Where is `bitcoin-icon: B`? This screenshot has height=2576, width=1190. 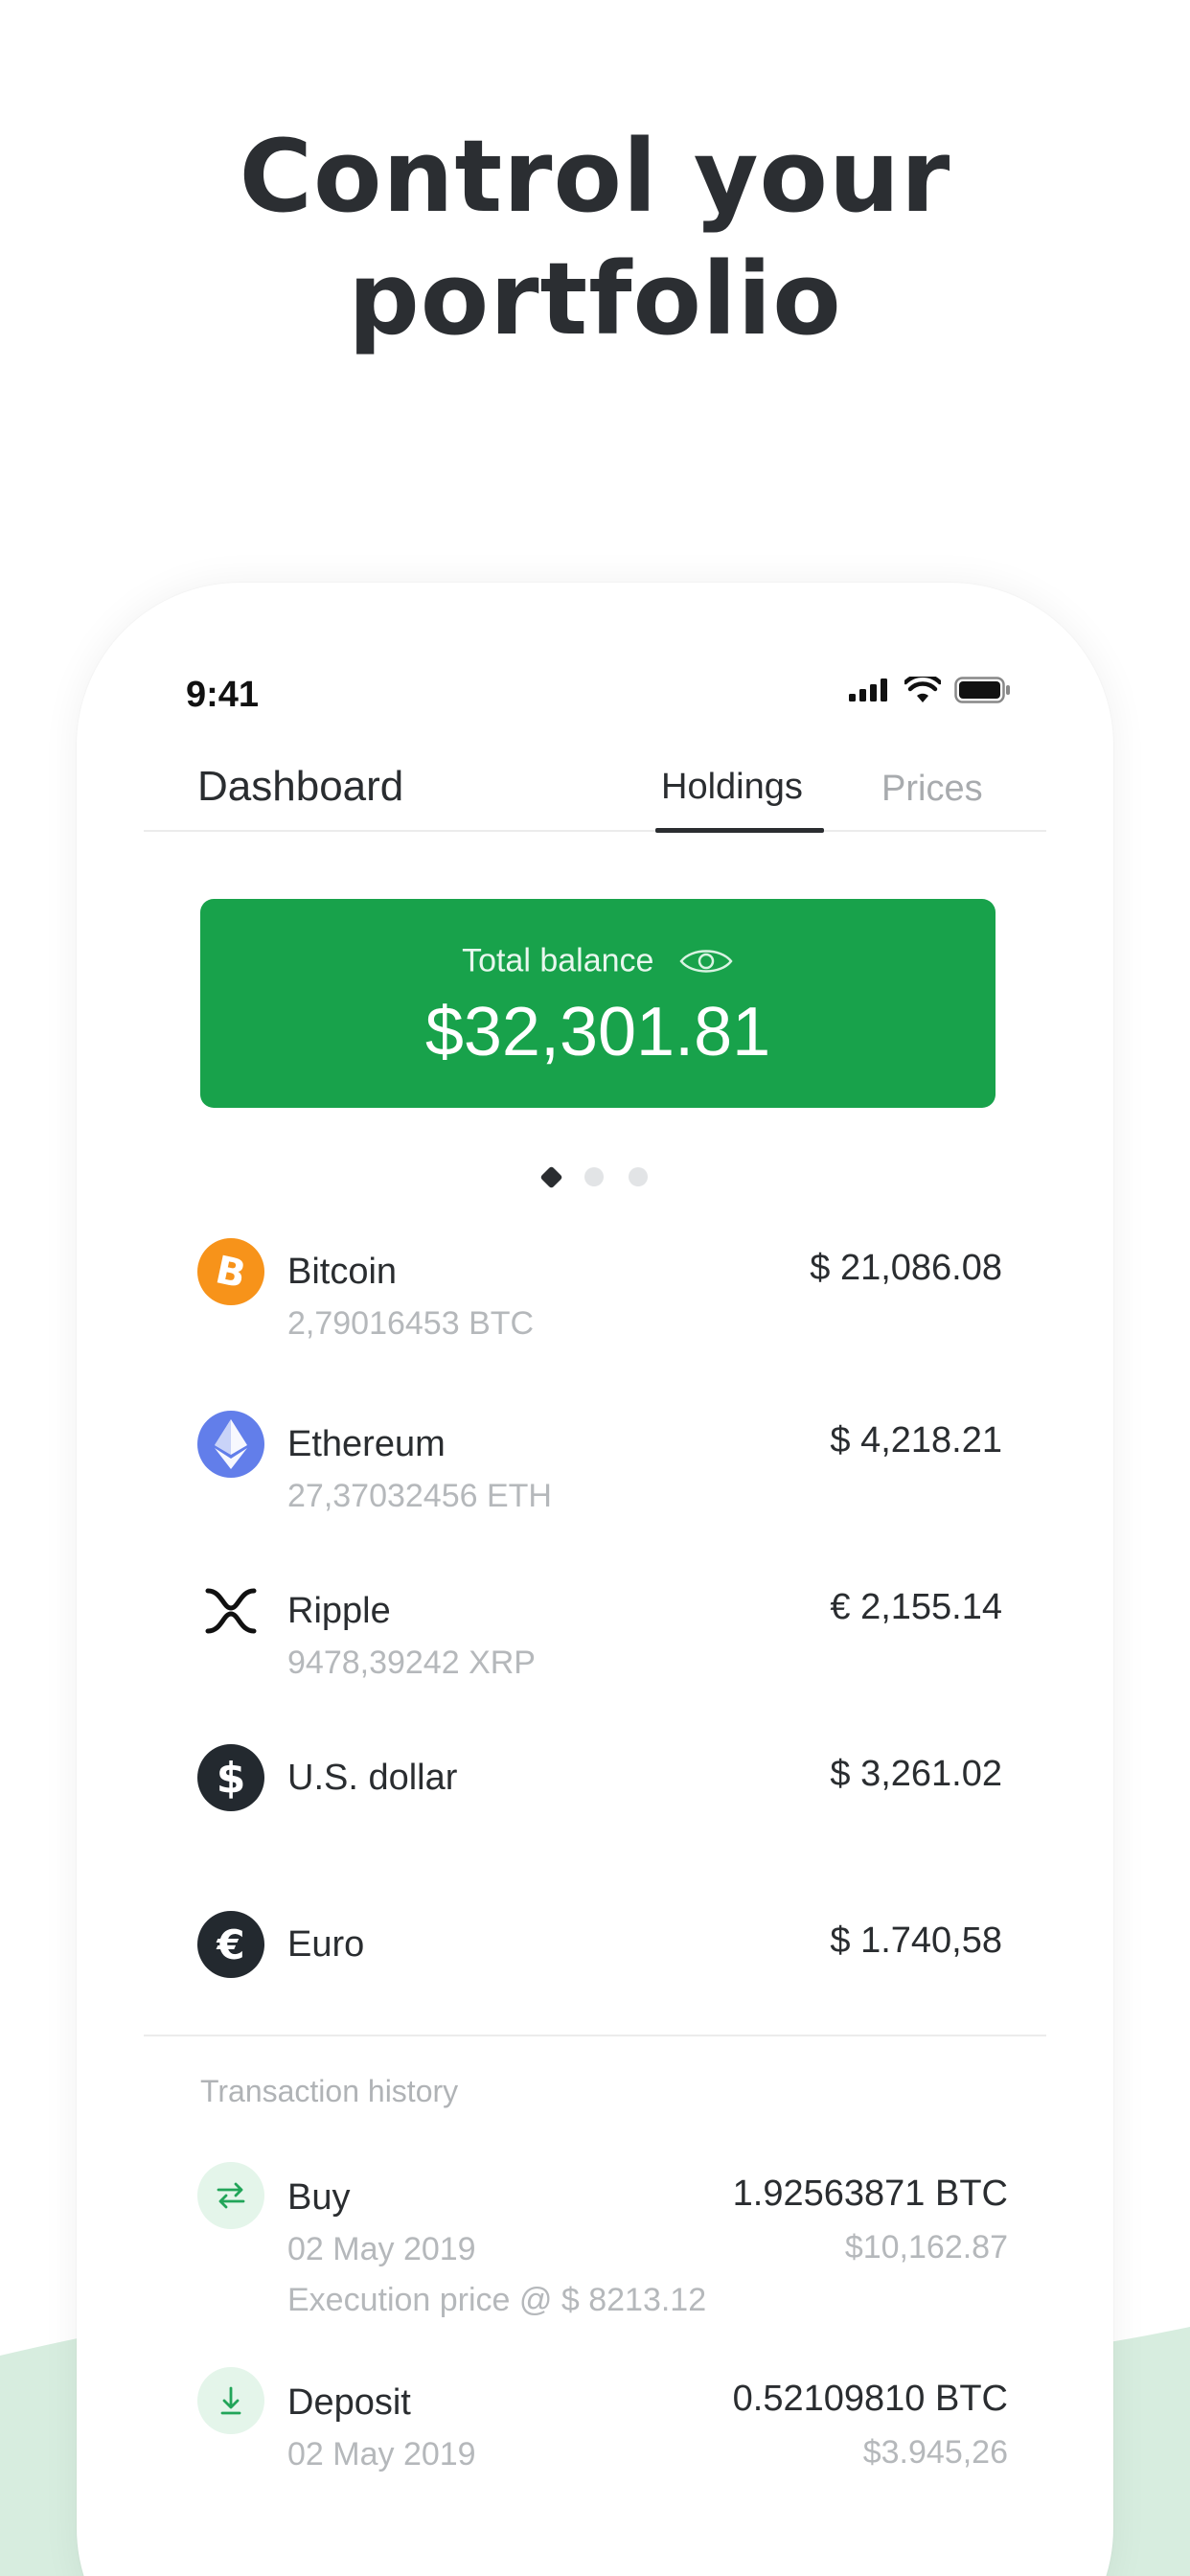
bitcoin-icon: B is located at coordinates (230, 1272).